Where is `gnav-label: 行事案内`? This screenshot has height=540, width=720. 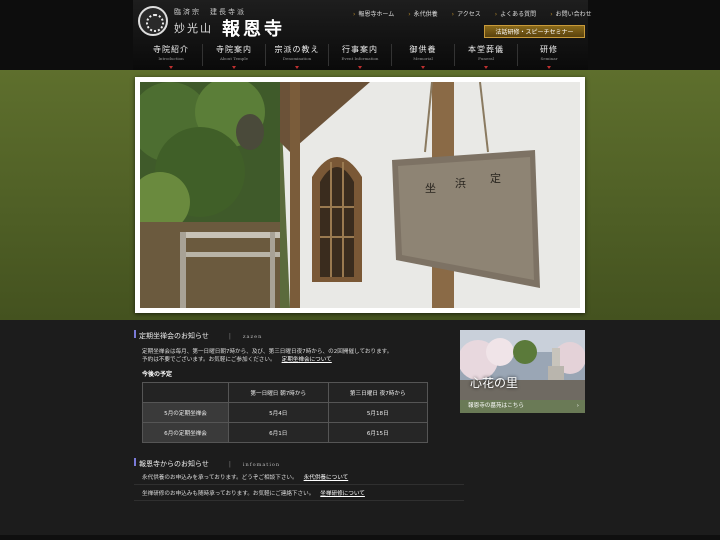 gnav-label: 行事案内 is located at coordinates (360, 49).